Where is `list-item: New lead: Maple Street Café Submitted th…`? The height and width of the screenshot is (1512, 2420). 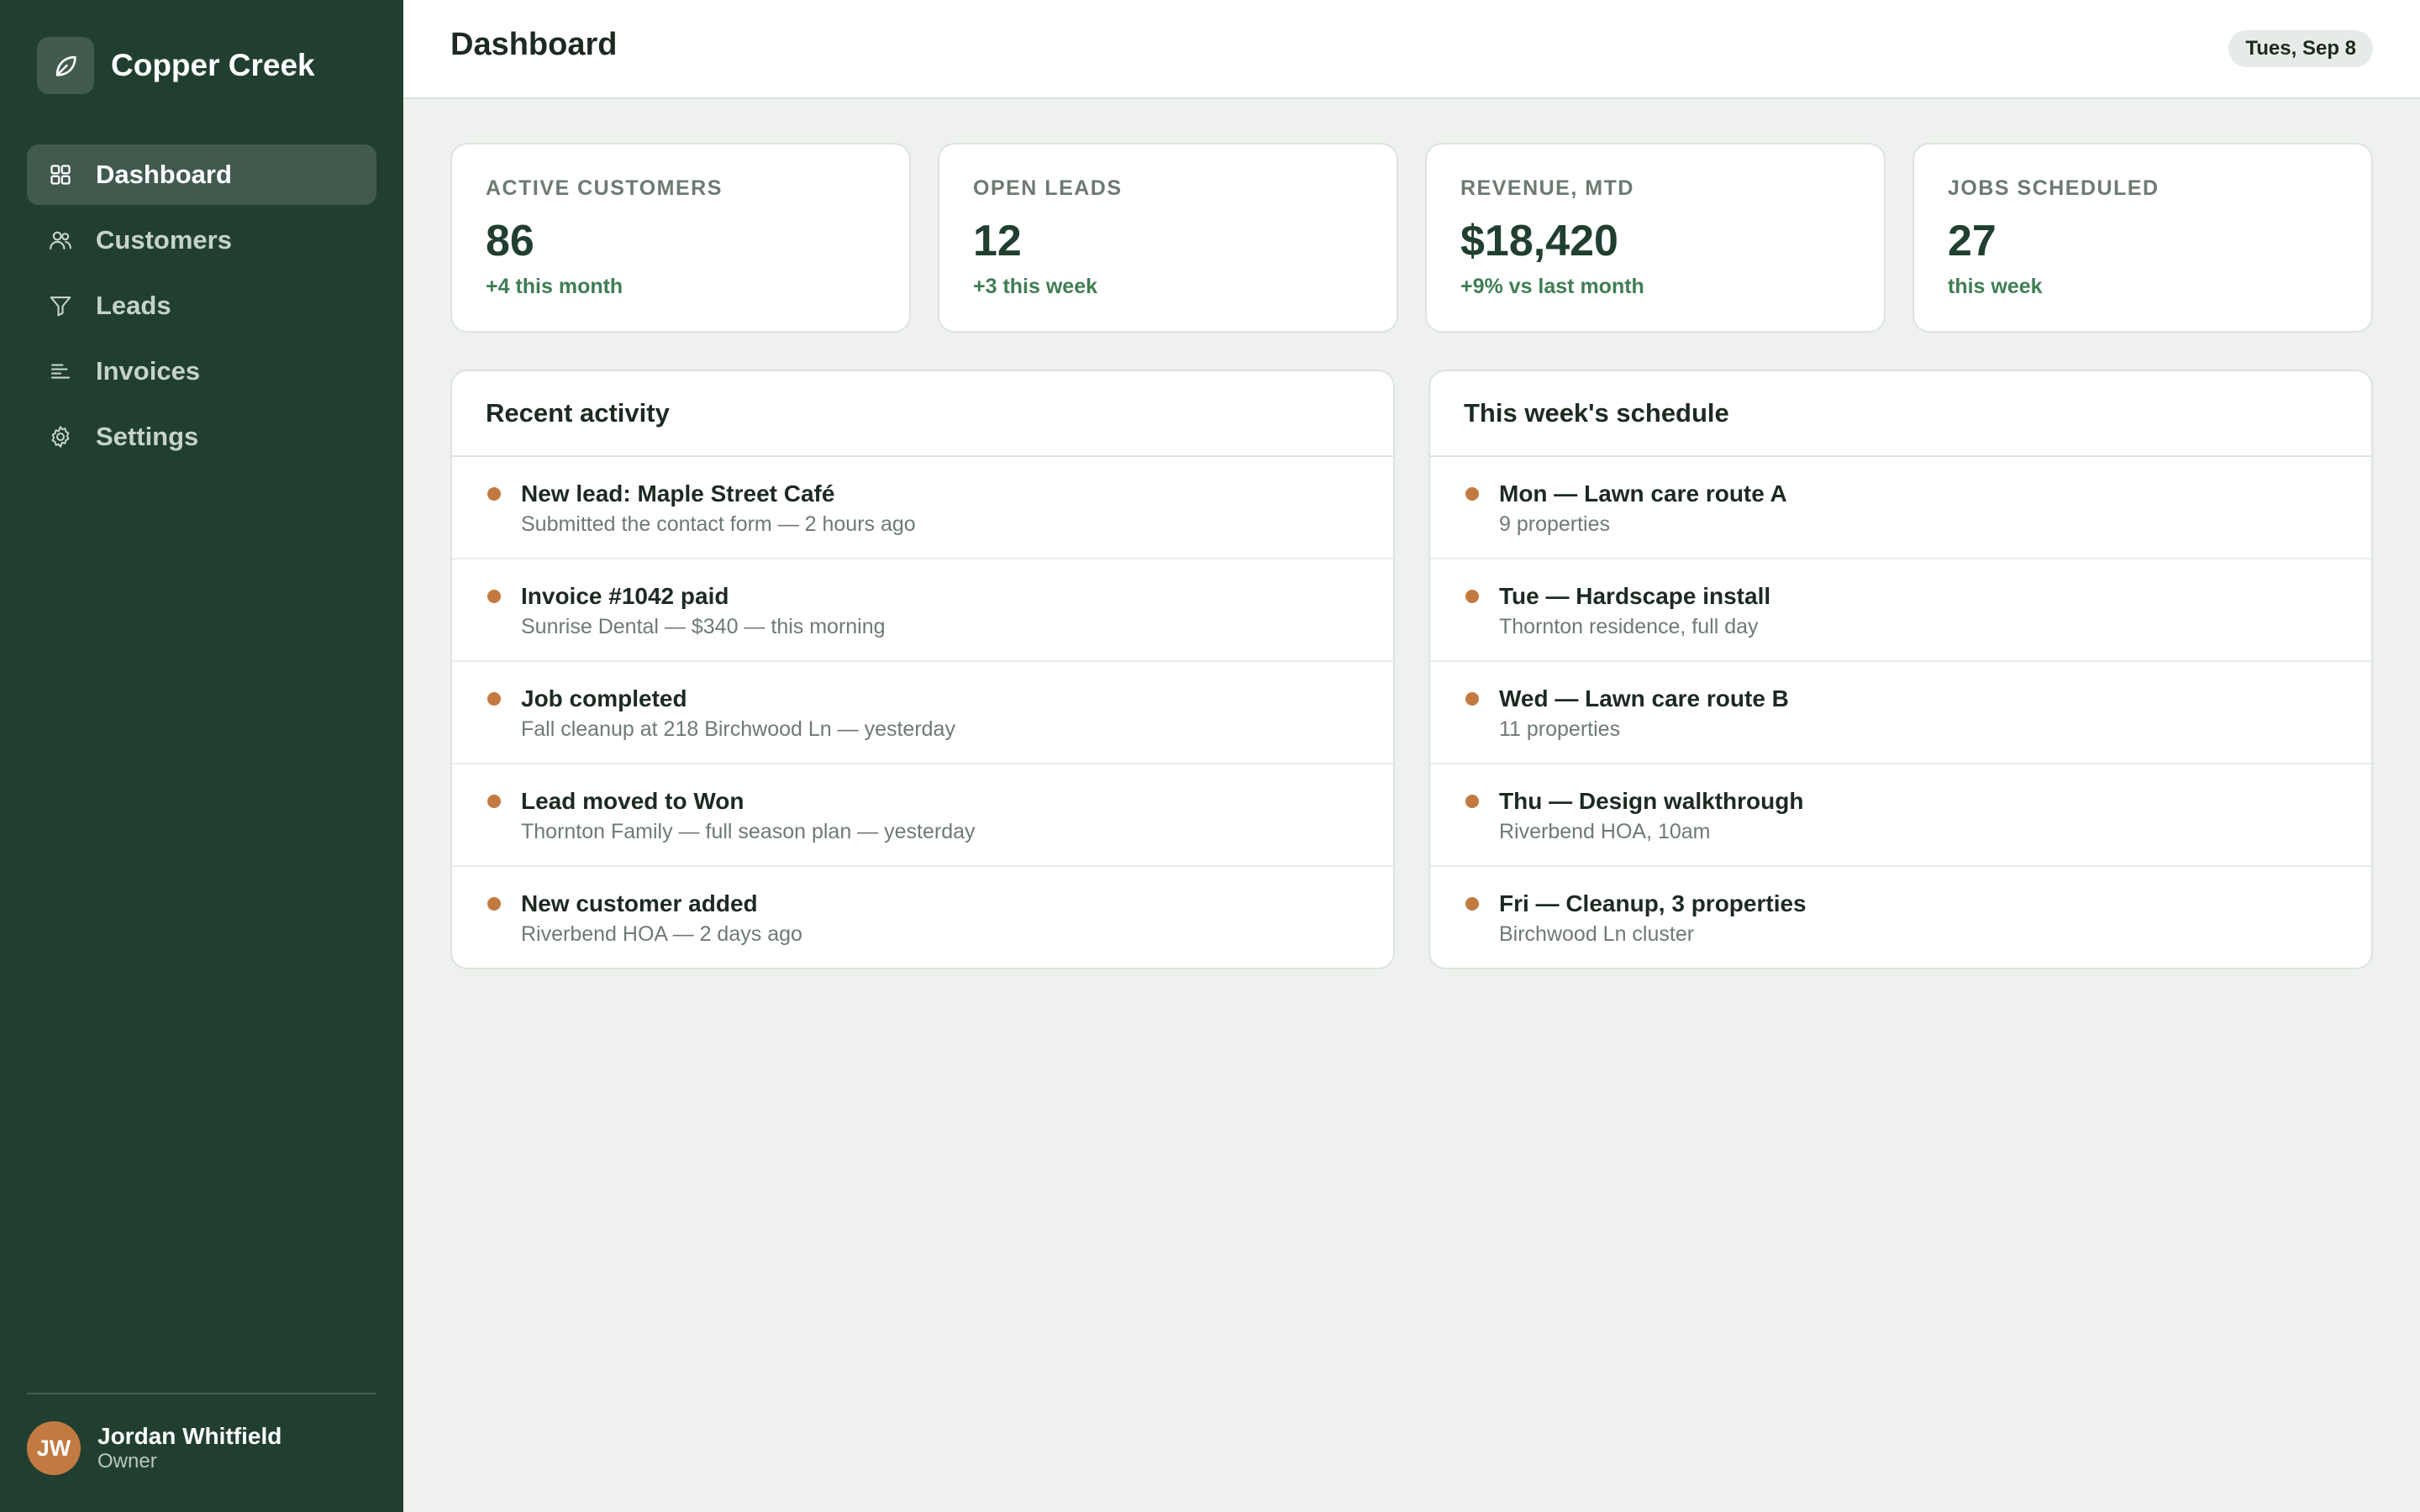 list-item: New lead: Maple Street Café Submitted th… is located at coordinates (923, 508).